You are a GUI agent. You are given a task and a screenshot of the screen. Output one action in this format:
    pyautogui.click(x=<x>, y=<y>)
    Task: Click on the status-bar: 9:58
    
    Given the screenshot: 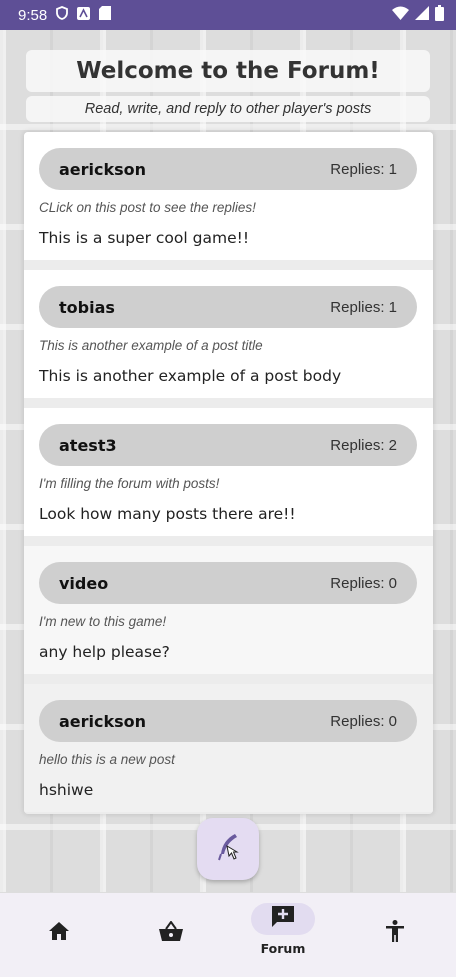 What is the action you would take?
    pyautogui.click(x=228, y=15)
    